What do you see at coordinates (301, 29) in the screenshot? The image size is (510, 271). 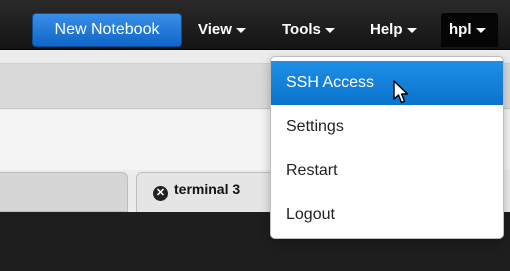 I see `tools-menu-label: Tools` at bounding box center [301, 29].